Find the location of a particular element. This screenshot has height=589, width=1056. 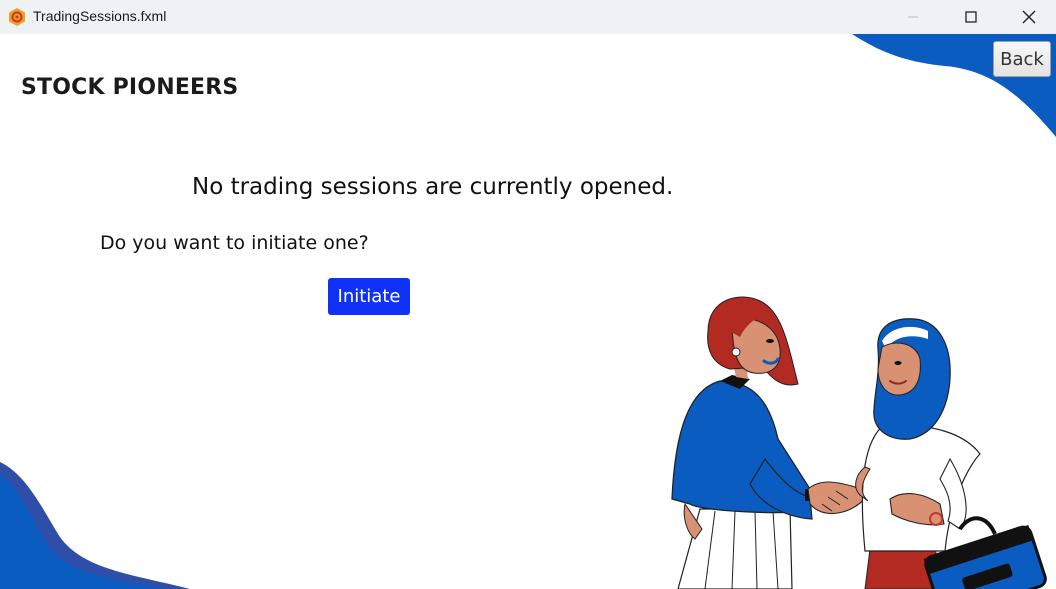

minimize-button is located at coordinates (913, 17).